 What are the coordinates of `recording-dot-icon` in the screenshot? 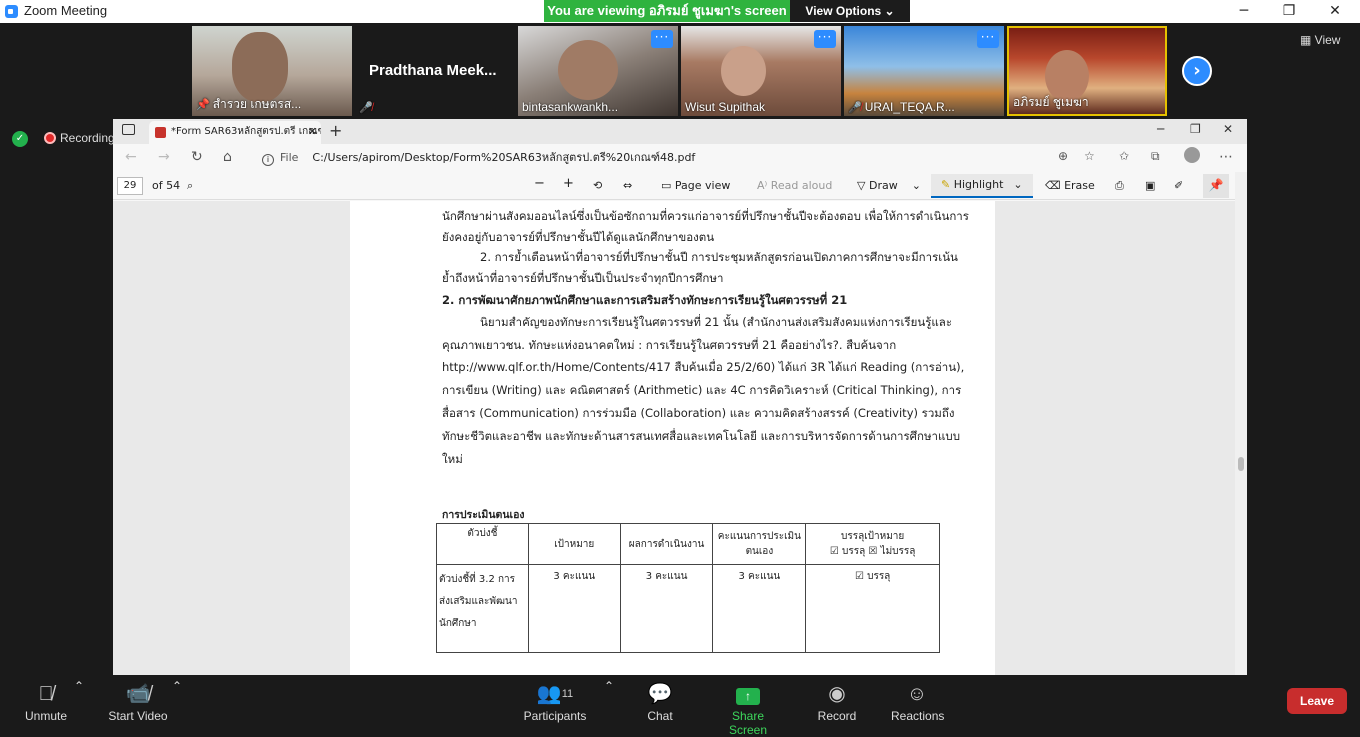 It's located at (50, 138).